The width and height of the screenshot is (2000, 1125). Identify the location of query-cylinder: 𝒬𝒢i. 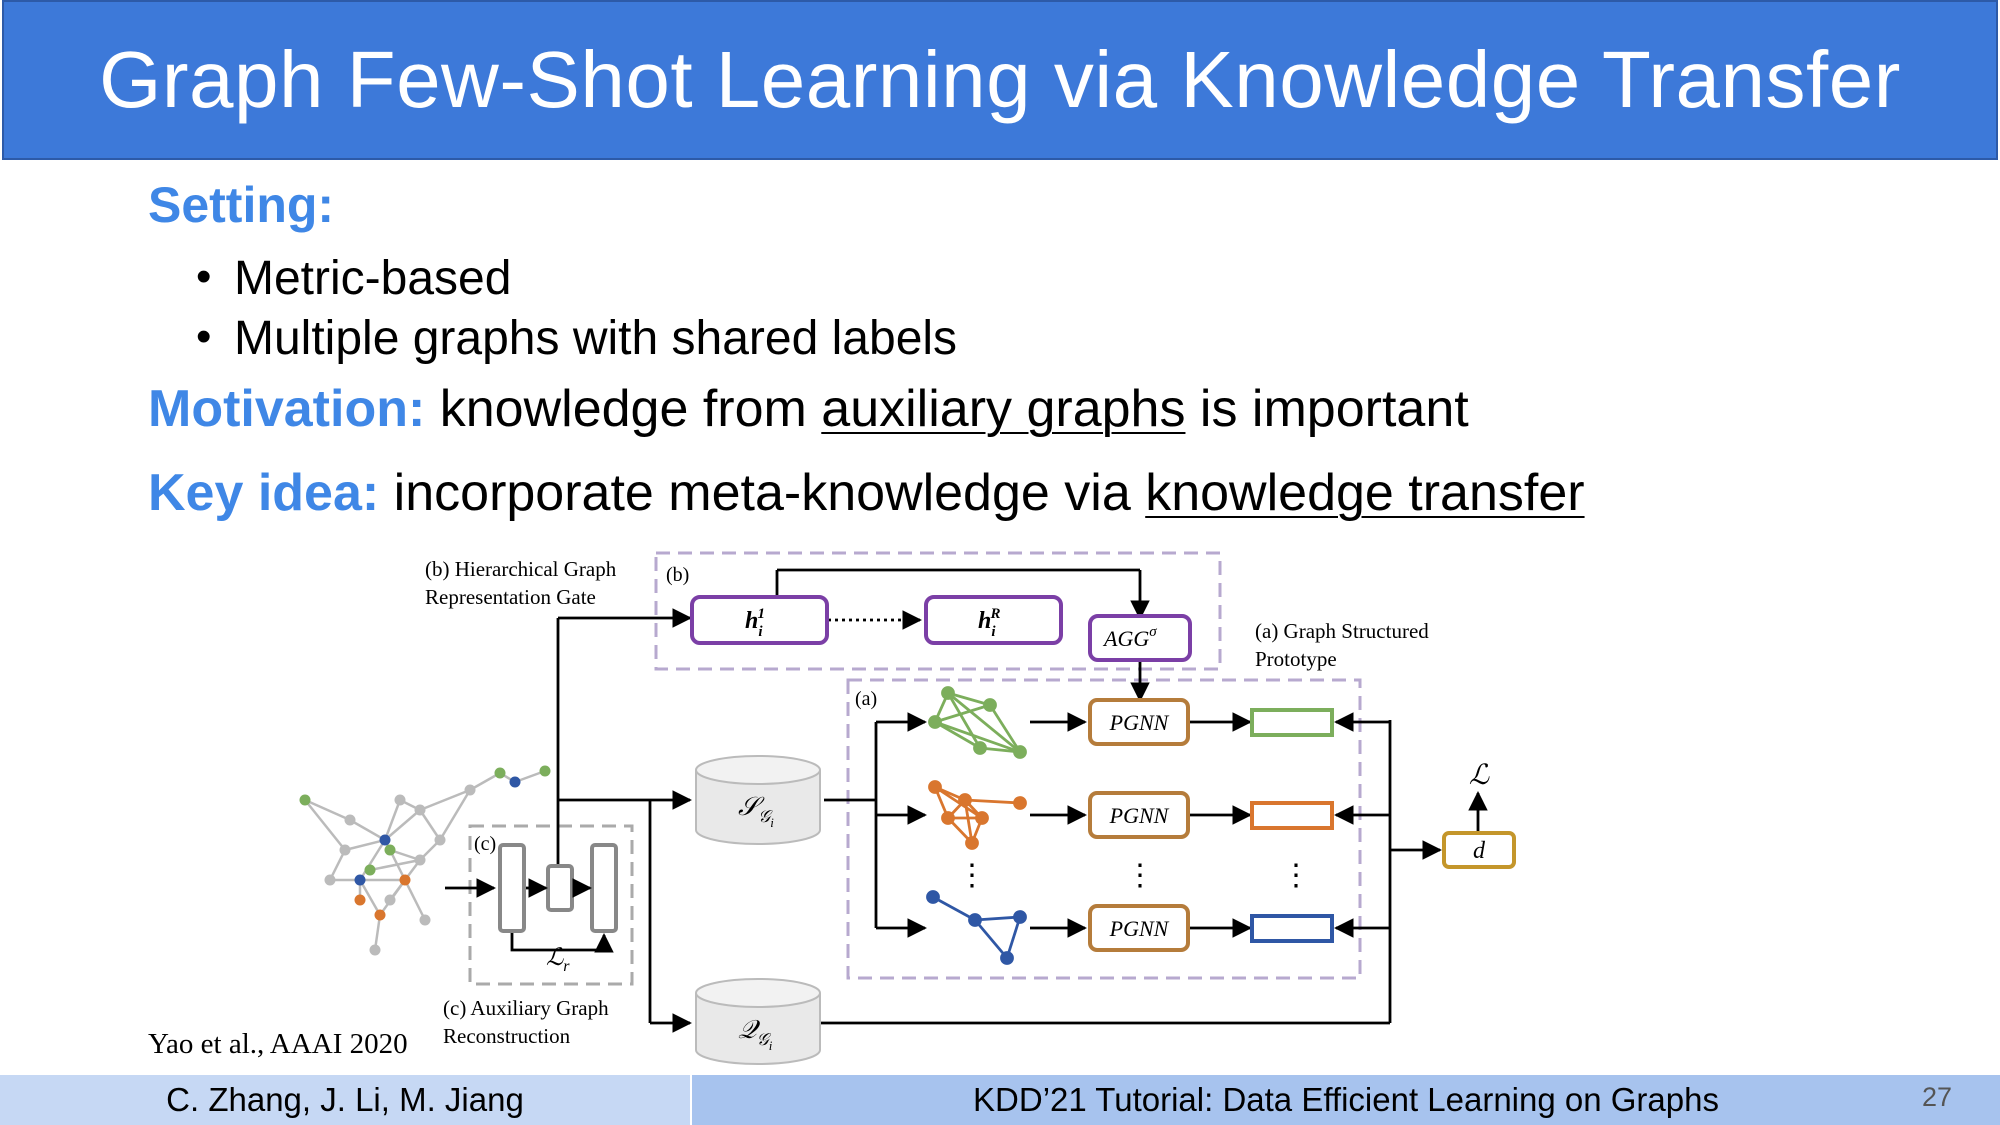
(758, 1021).